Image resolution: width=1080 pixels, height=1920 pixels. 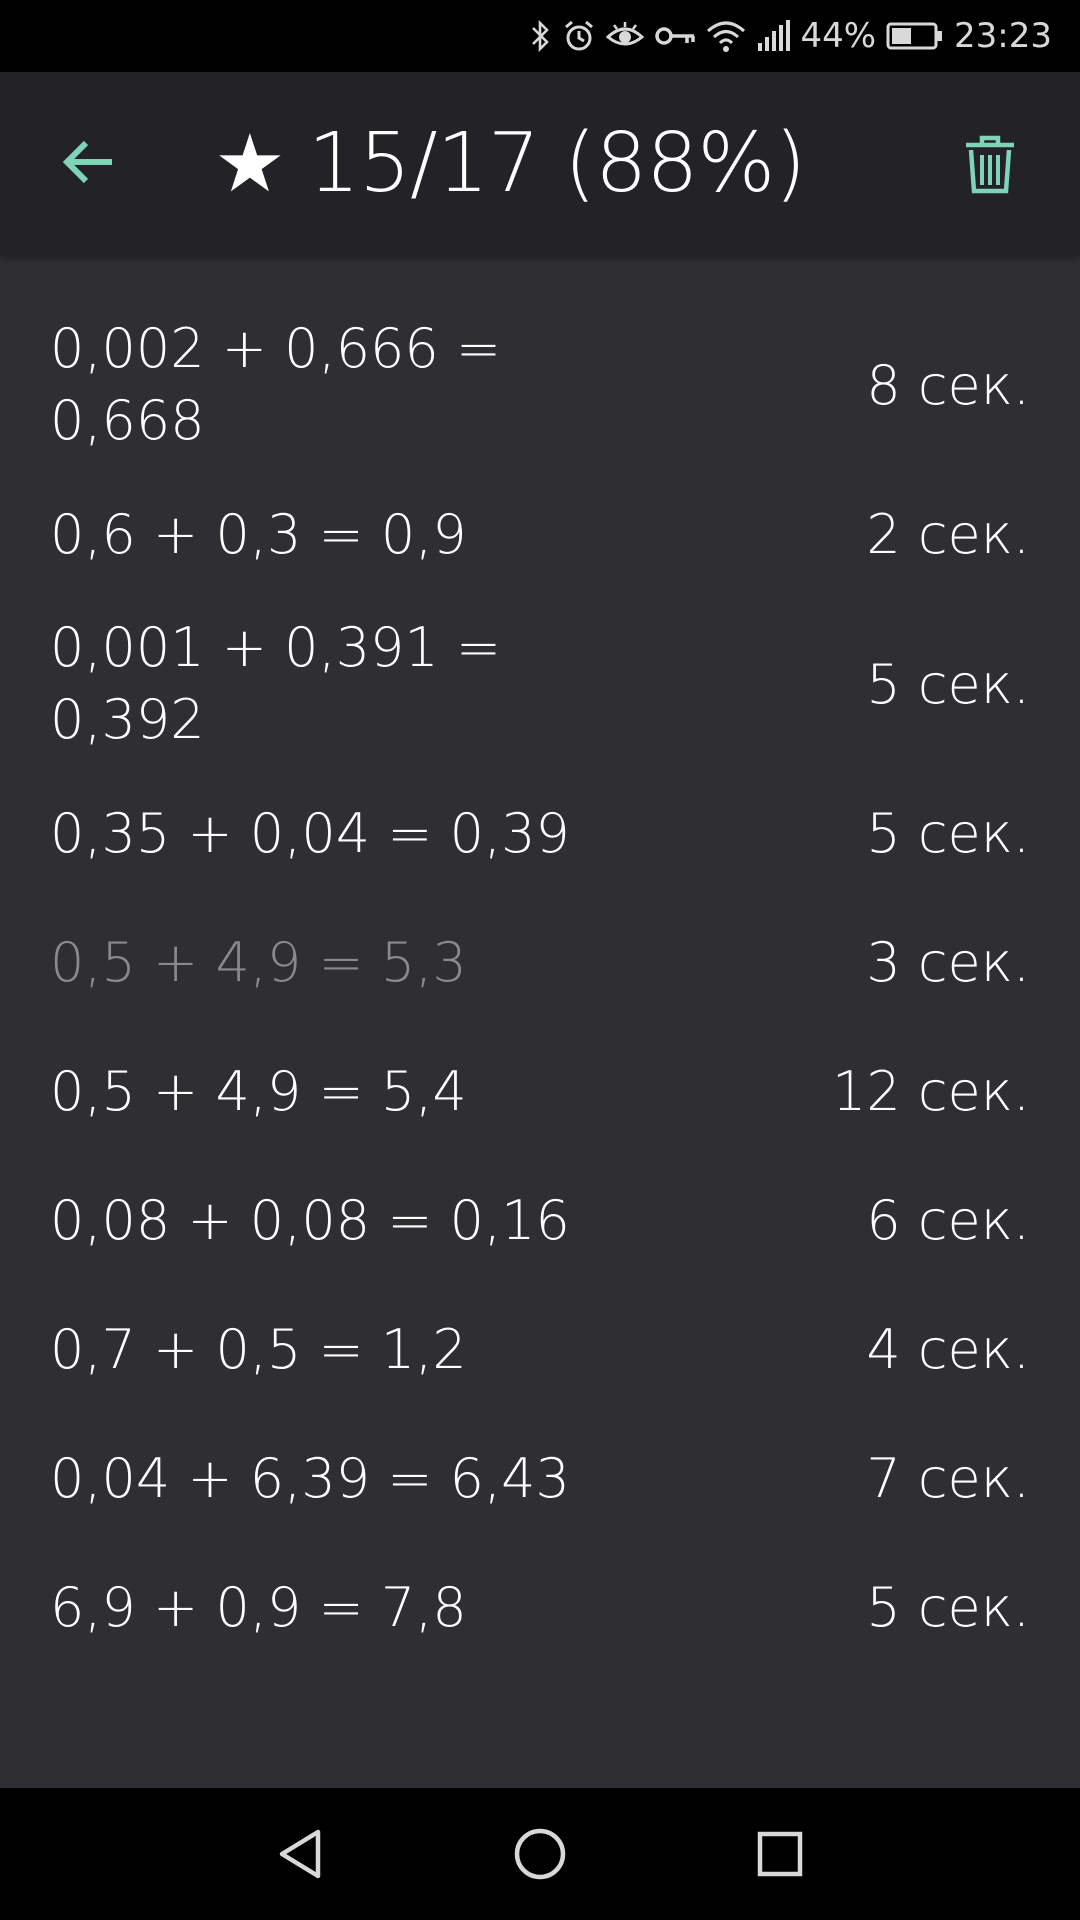 I want to click on battery-percent: 44%, so click(x=838, y=36).